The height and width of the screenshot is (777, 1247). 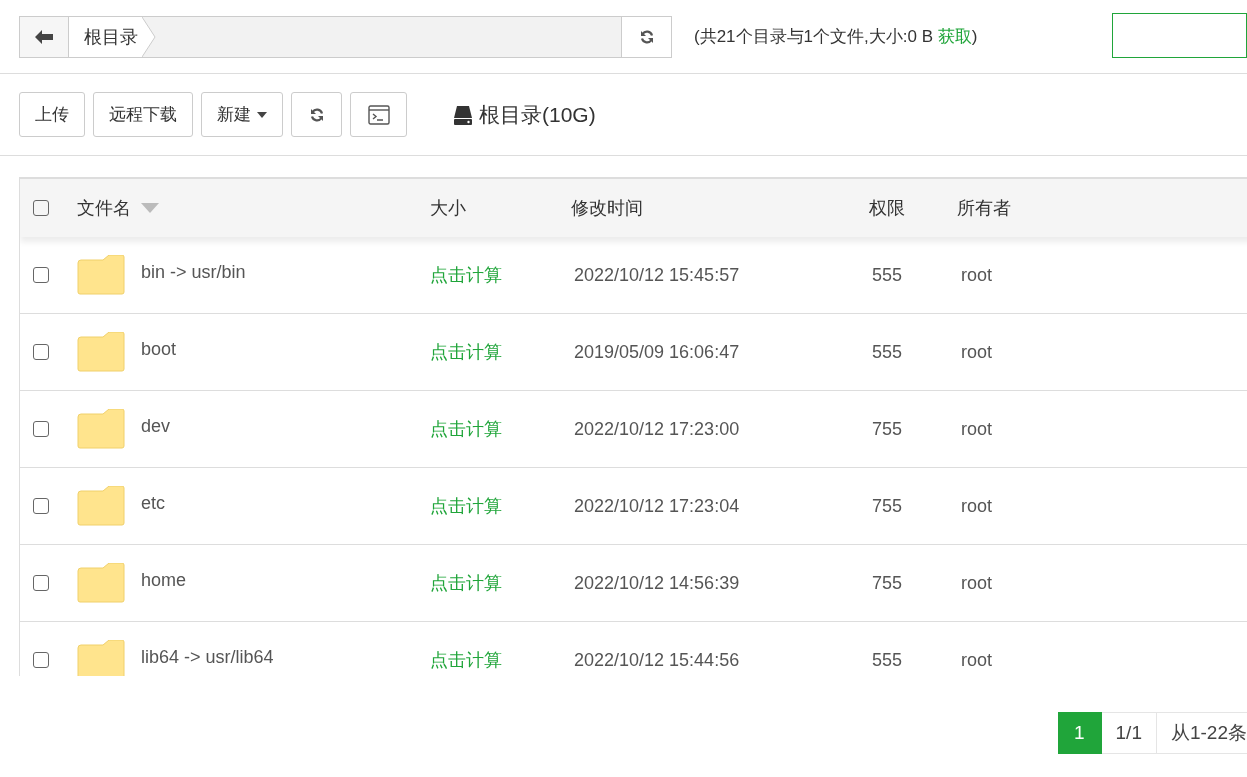 What do you see at coordinates (193, 272) in the screenshot?
I see `file-name: bin -> usr/bin` at bounding box center [193, 272].